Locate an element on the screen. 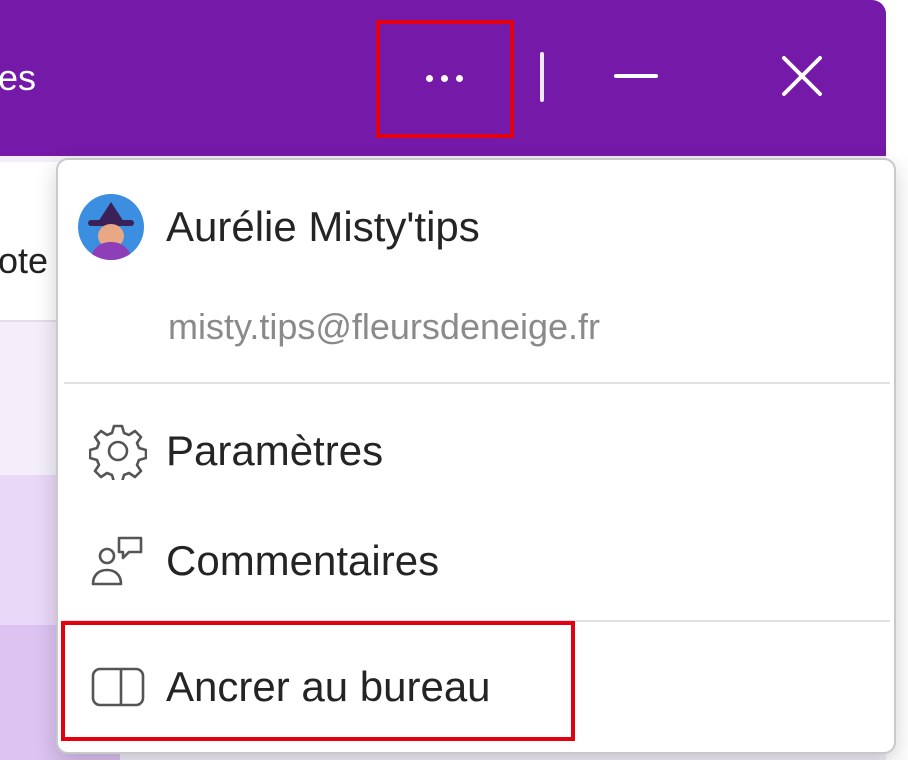  menu-item-label: Ancrer au bureau is located at coordinates (328, 686).